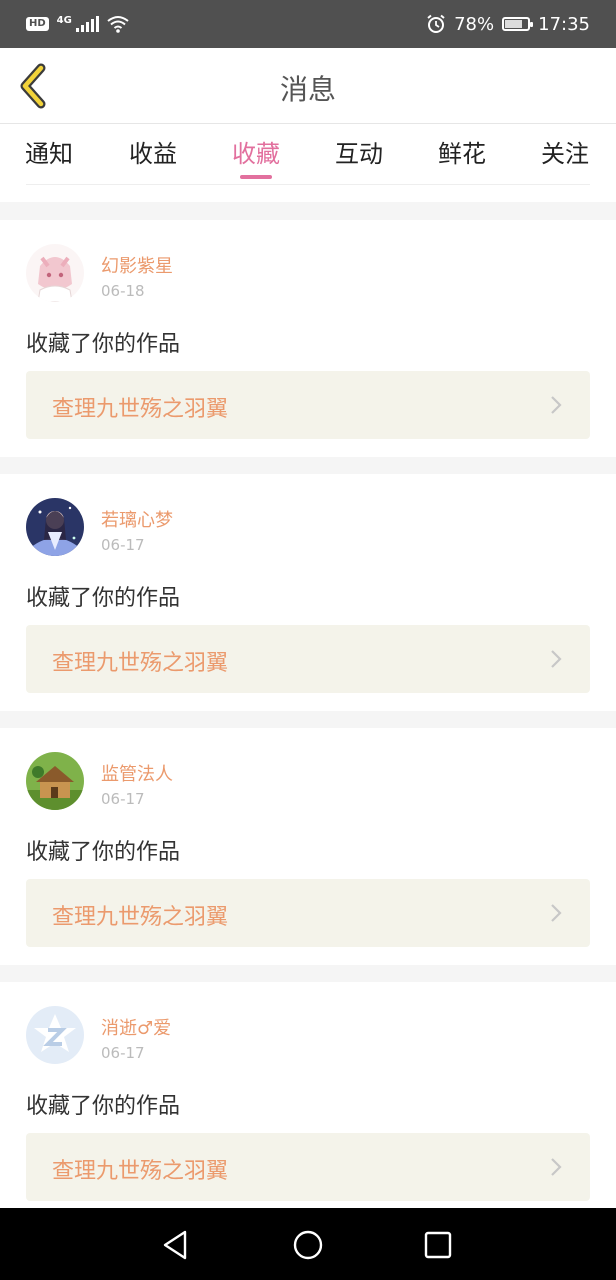 Image resolution: width=616 pixels, height=1280 pixels. Describe the element at coordinates (64, 20) in the screenshot. I see `network-type: 4G` at that location.